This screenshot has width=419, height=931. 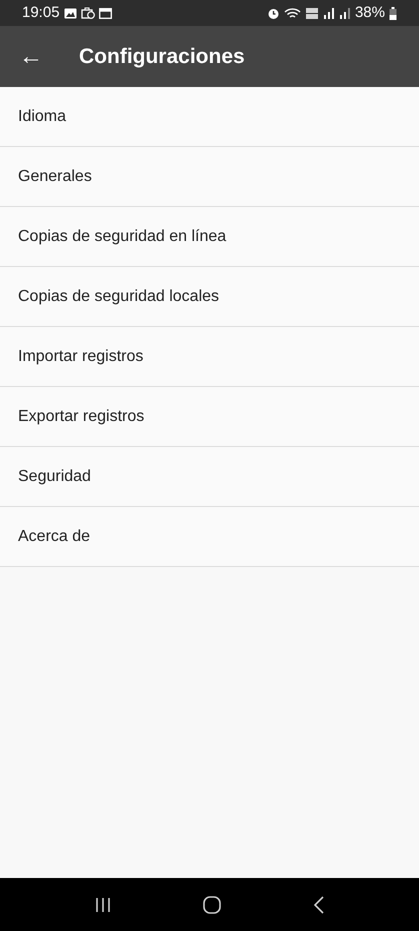 What do you see at coordinates (393, 13) in the screenshot?
I see `battery-icon` at bounding box center [393, 13].